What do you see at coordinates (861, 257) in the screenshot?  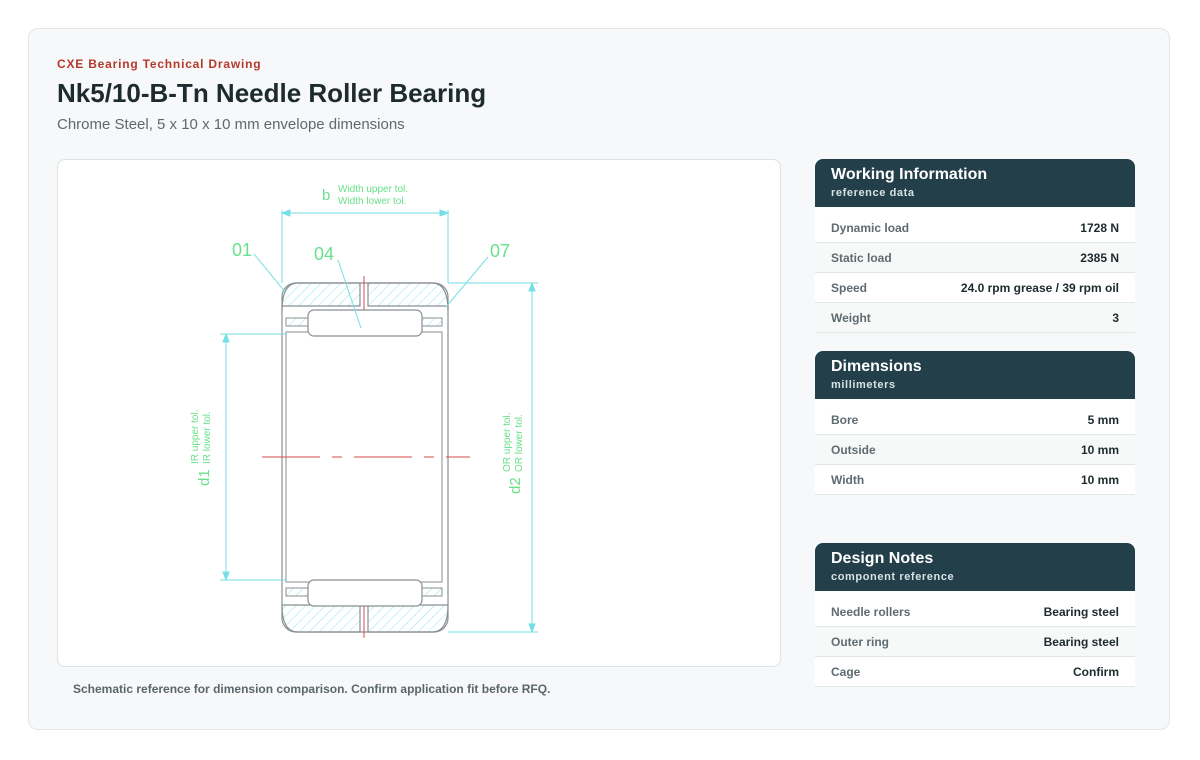 I see `spec-label: Static load` at bounding box center [861, 257].